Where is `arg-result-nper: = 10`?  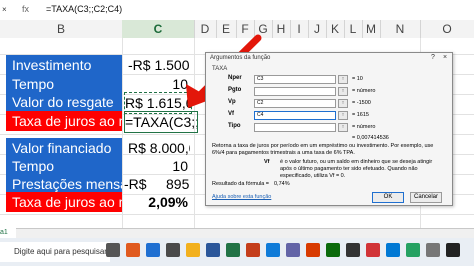 arg-result-nper: = 10 is located at coordinates (357, 79).